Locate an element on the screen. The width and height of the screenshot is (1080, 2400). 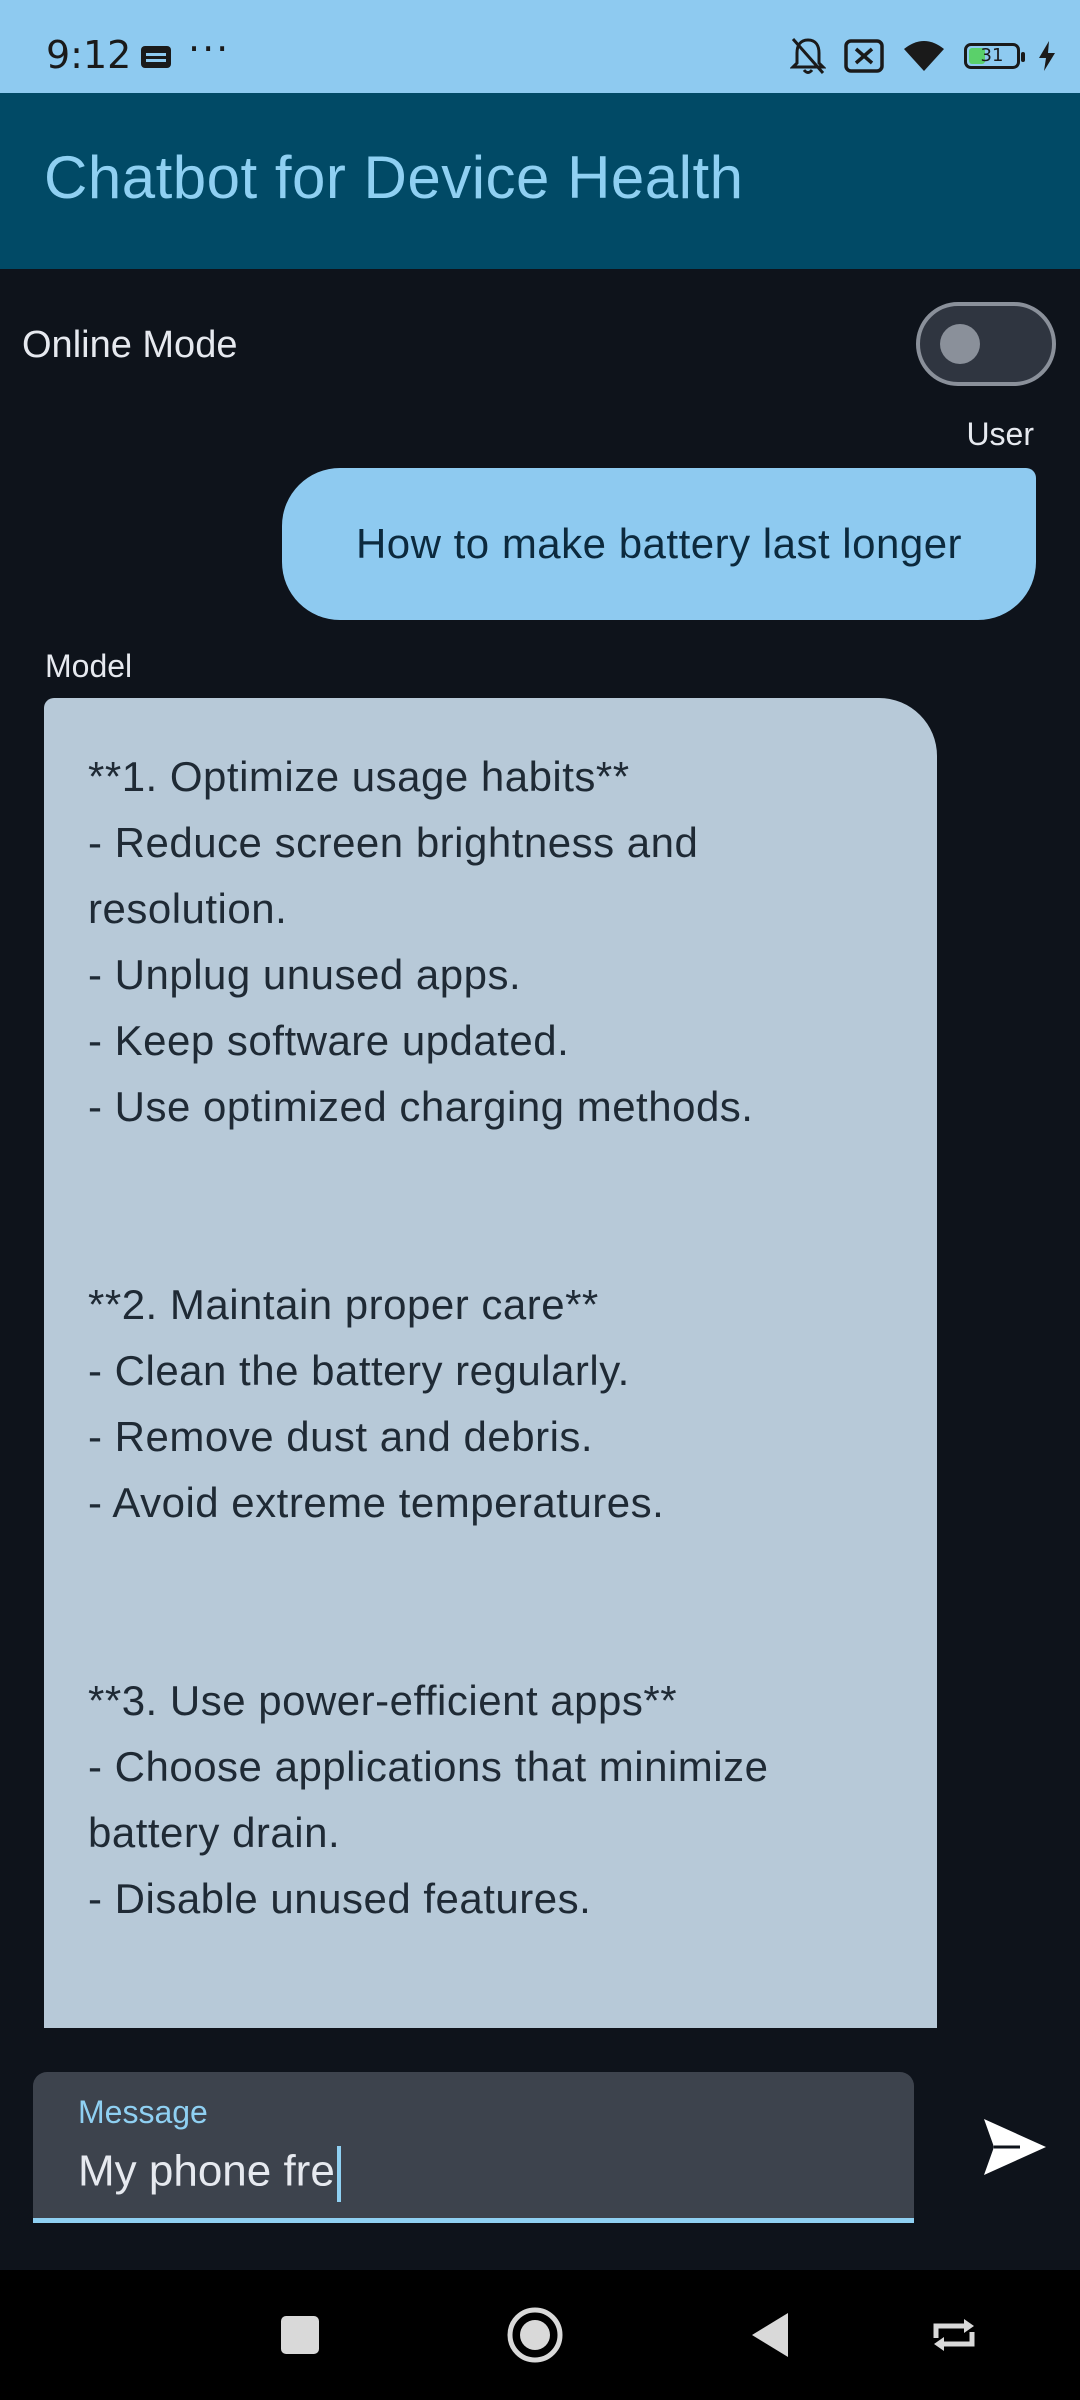
home-button is located at coordinates (535, 2335).